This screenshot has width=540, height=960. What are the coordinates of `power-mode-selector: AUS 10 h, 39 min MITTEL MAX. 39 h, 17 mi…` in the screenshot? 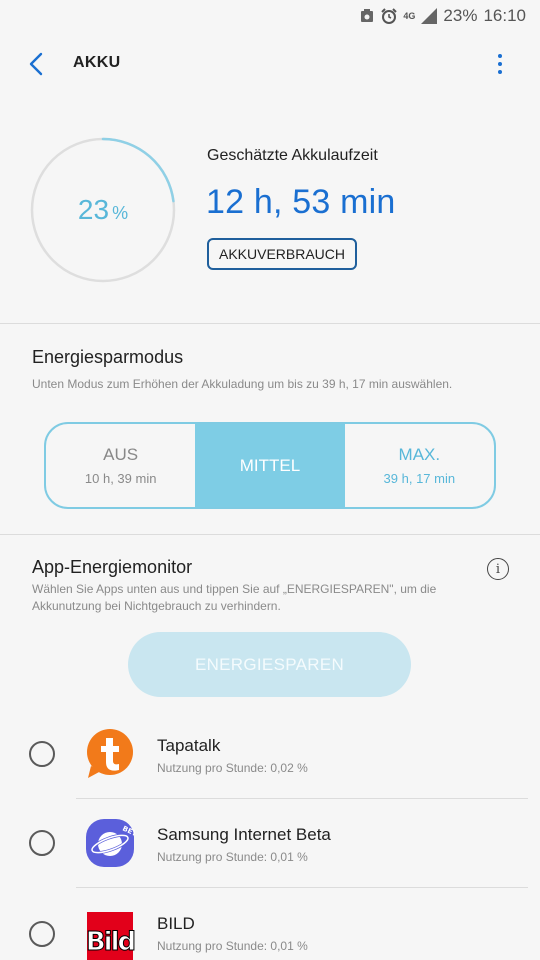 It's located at (270, 465).